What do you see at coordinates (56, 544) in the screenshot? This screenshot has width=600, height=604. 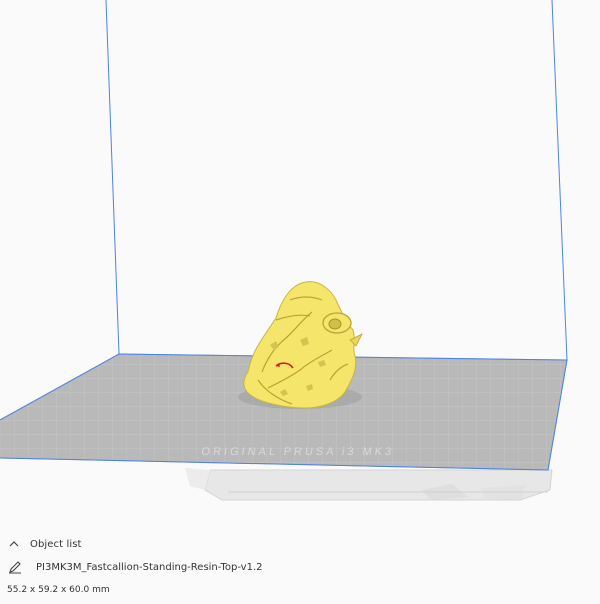 I see `object-list-title: Object list` at bounding box center [56, 544].